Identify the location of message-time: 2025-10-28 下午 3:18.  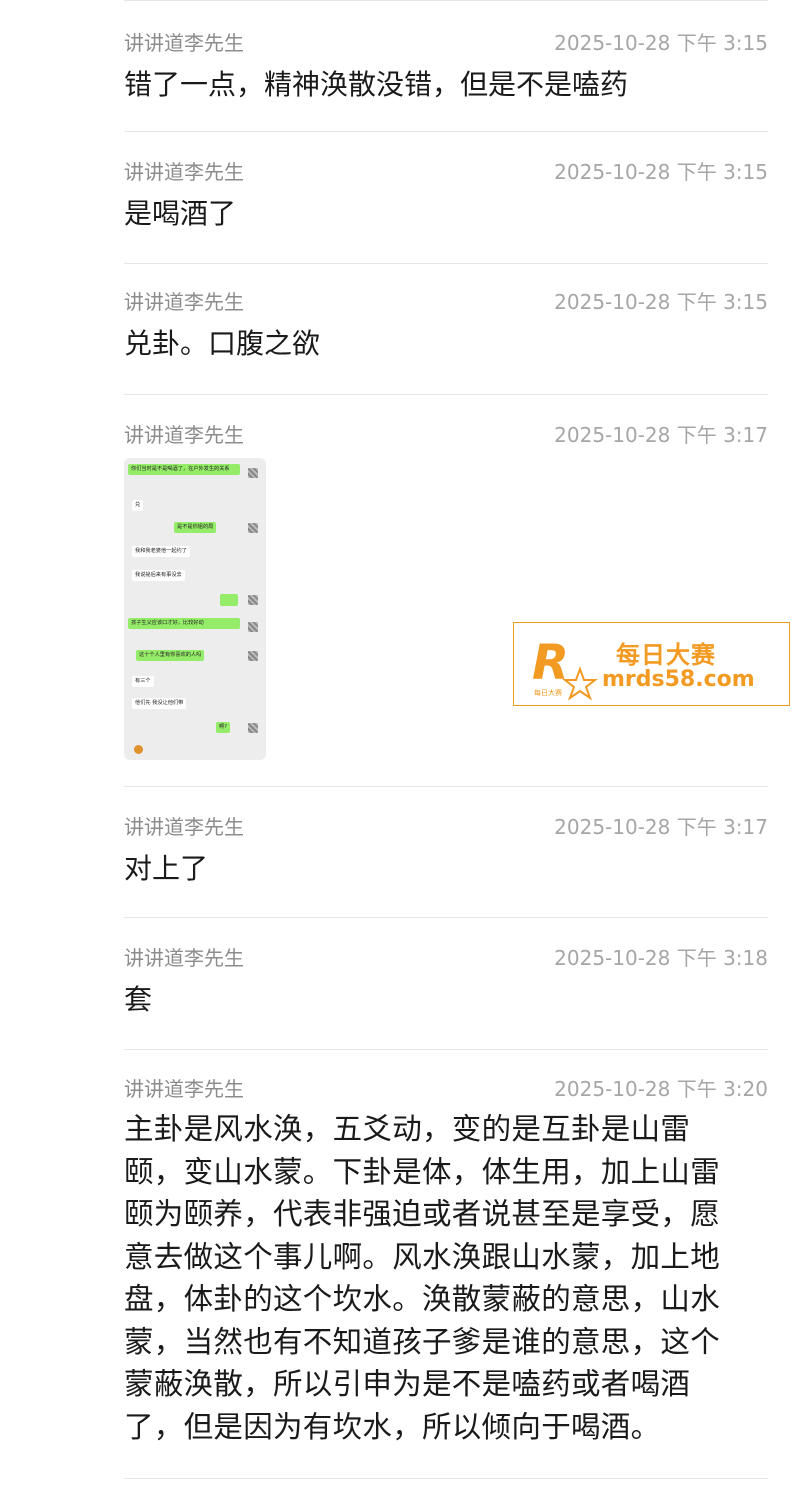
(661, 958).